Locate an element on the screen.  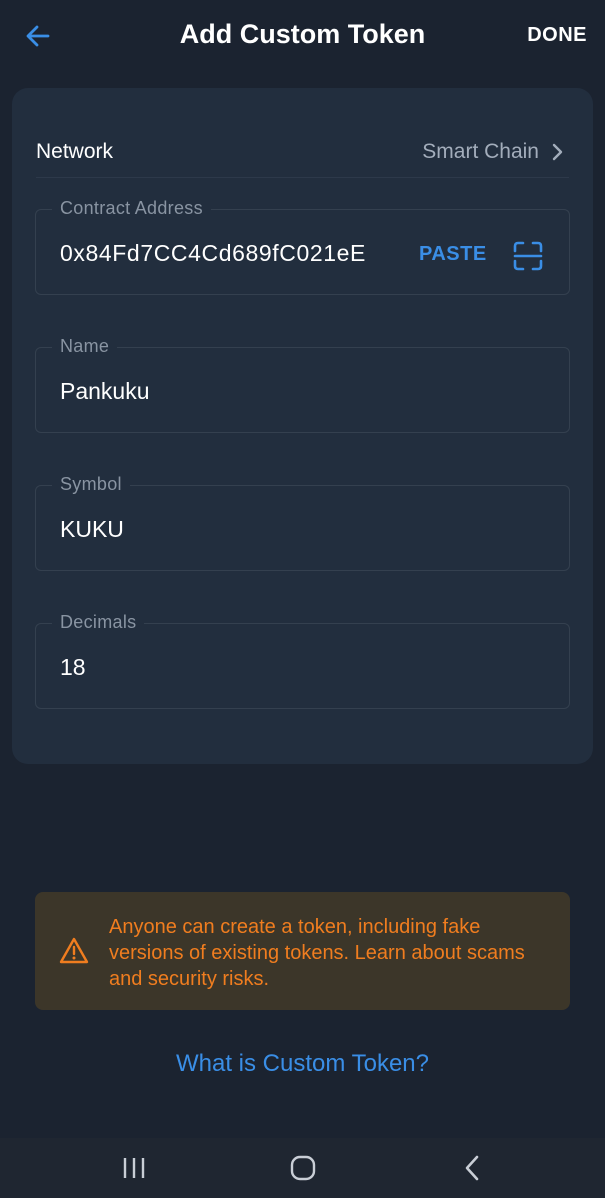
network-label: Network is located at coordinates (75, 151).